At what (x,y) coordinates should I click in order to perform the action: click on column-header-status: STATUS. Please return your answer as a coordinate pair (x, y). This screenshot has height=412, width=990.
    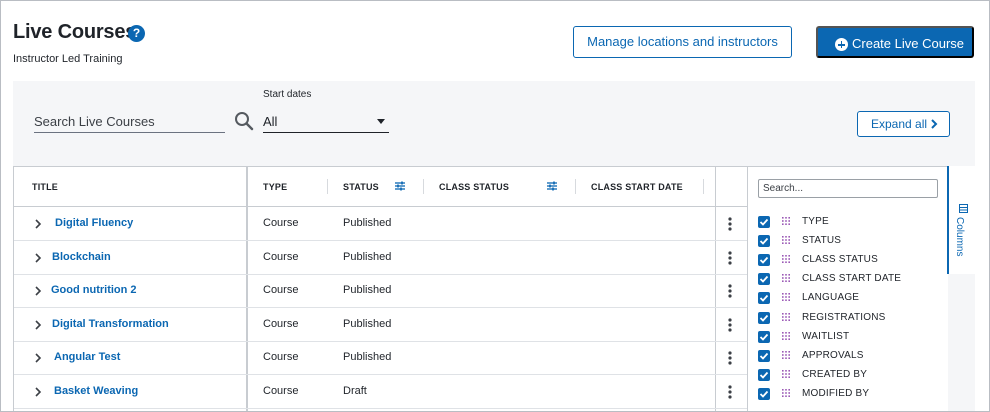
    Looking at the image, I should click on (361, 187).